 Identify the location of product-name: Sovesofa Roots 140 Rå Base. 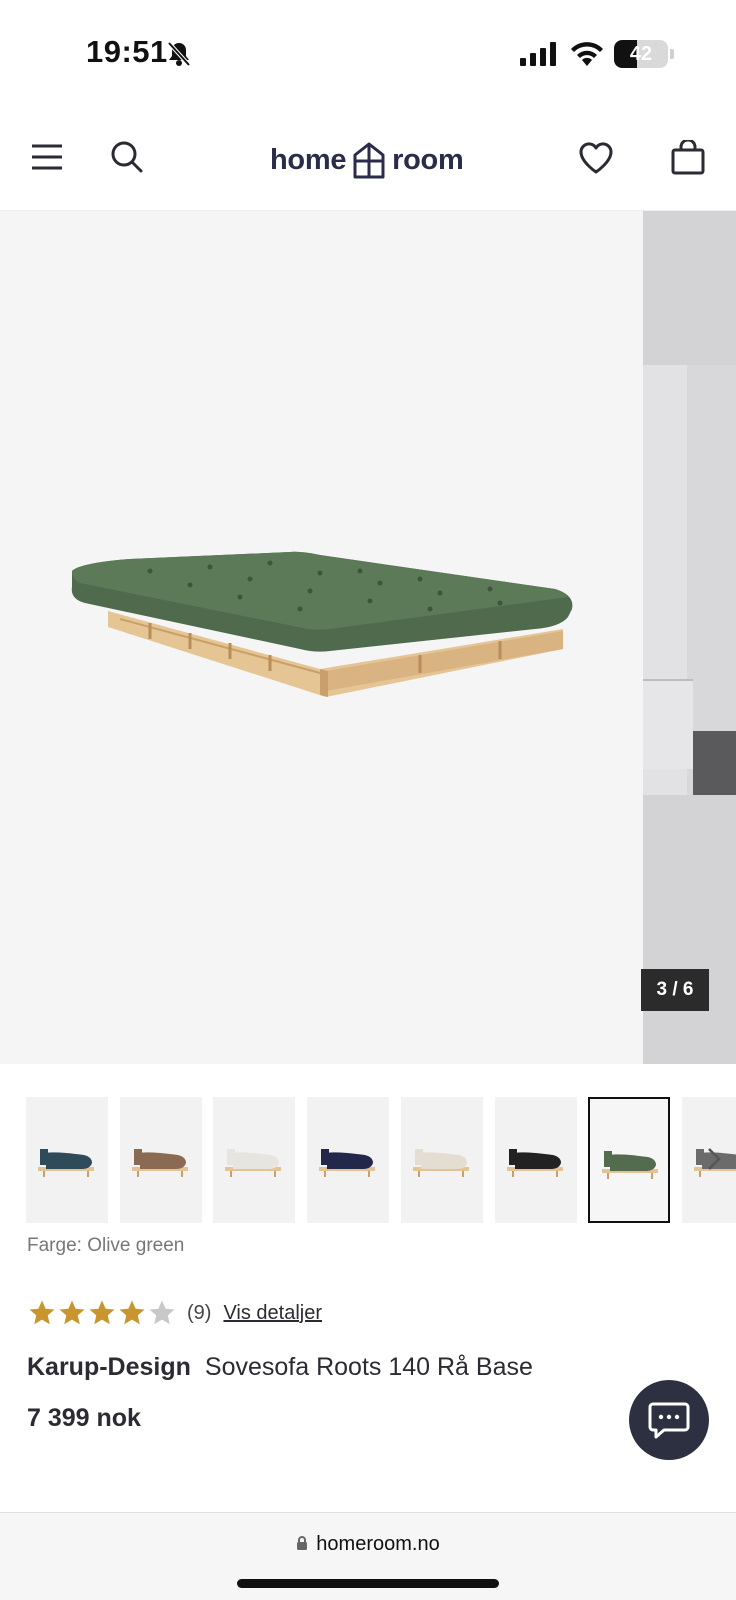
(368, 1367).